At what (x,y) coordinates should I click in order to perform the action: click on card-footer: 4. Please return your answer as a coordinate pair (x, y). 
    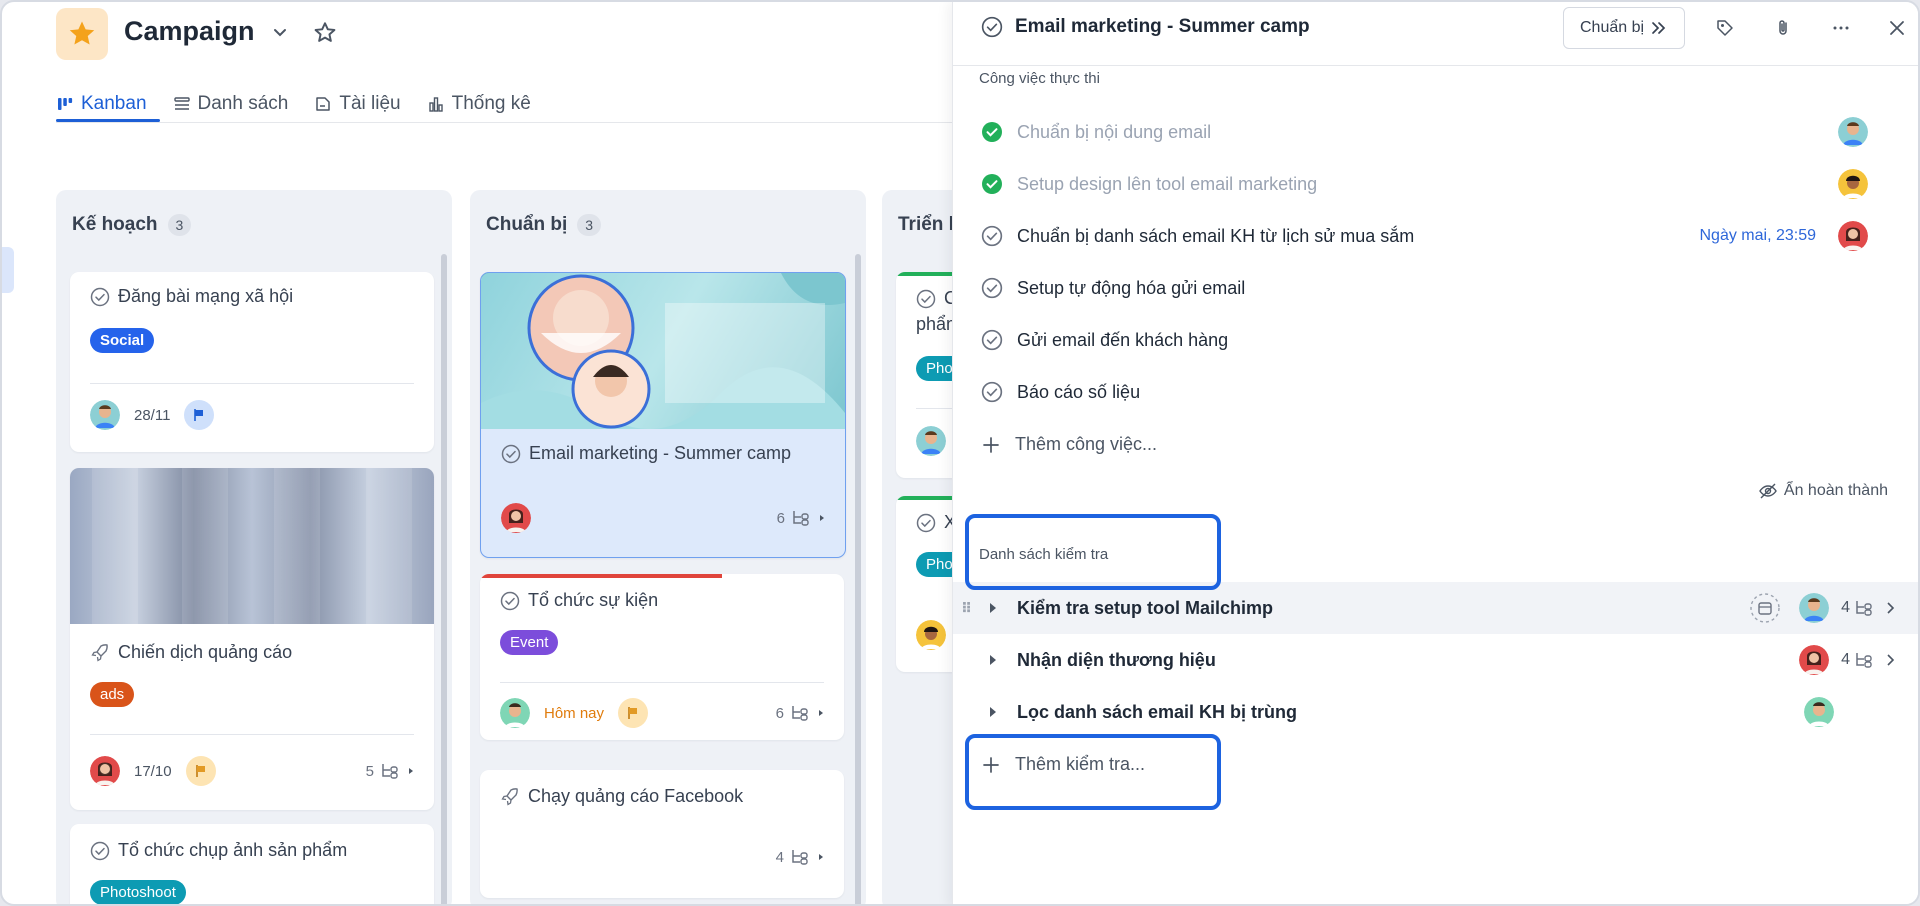
    Looking at the image, I should click on (663, 857).